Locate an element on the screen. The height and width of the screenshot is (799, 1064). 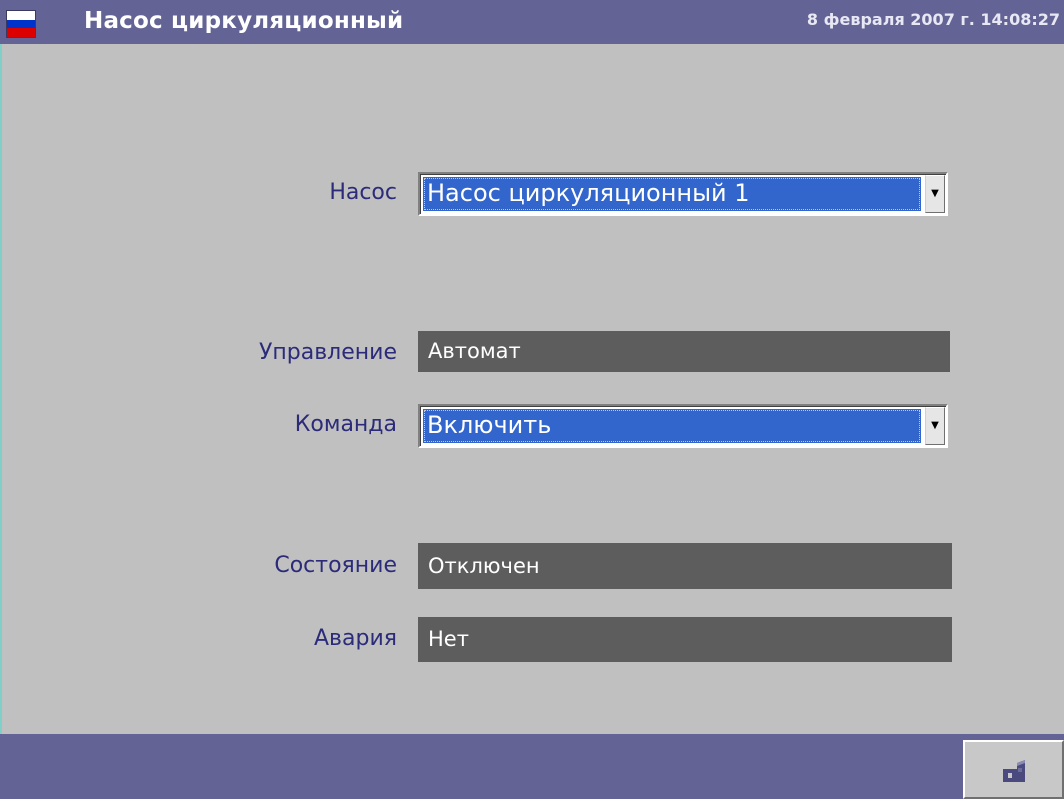
command-select: Включить ▼ is located at coordinates (683, 426).